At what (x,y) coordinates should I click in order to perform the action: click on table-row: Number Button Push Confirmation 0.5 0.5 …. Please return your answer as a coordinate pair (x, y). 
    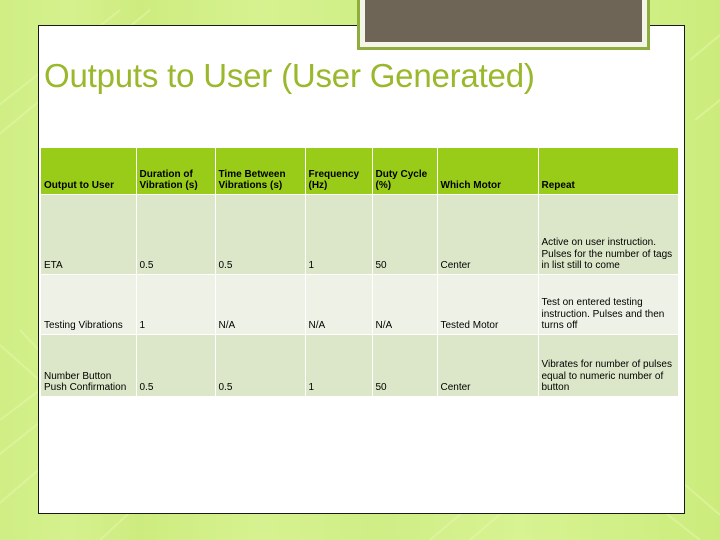
    Looking at the image, I should click on (360, 365).